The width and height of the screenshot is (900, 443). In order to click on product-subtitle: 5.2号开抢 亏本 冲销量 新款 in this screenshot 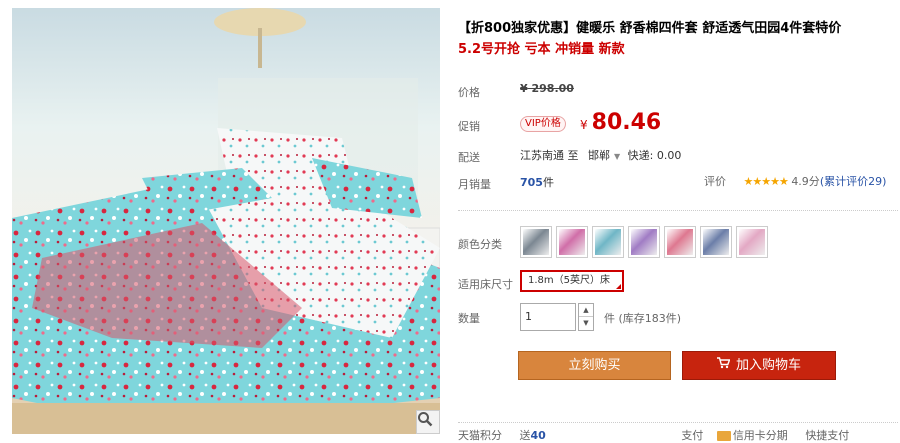, I will do `click(541, 49)`.